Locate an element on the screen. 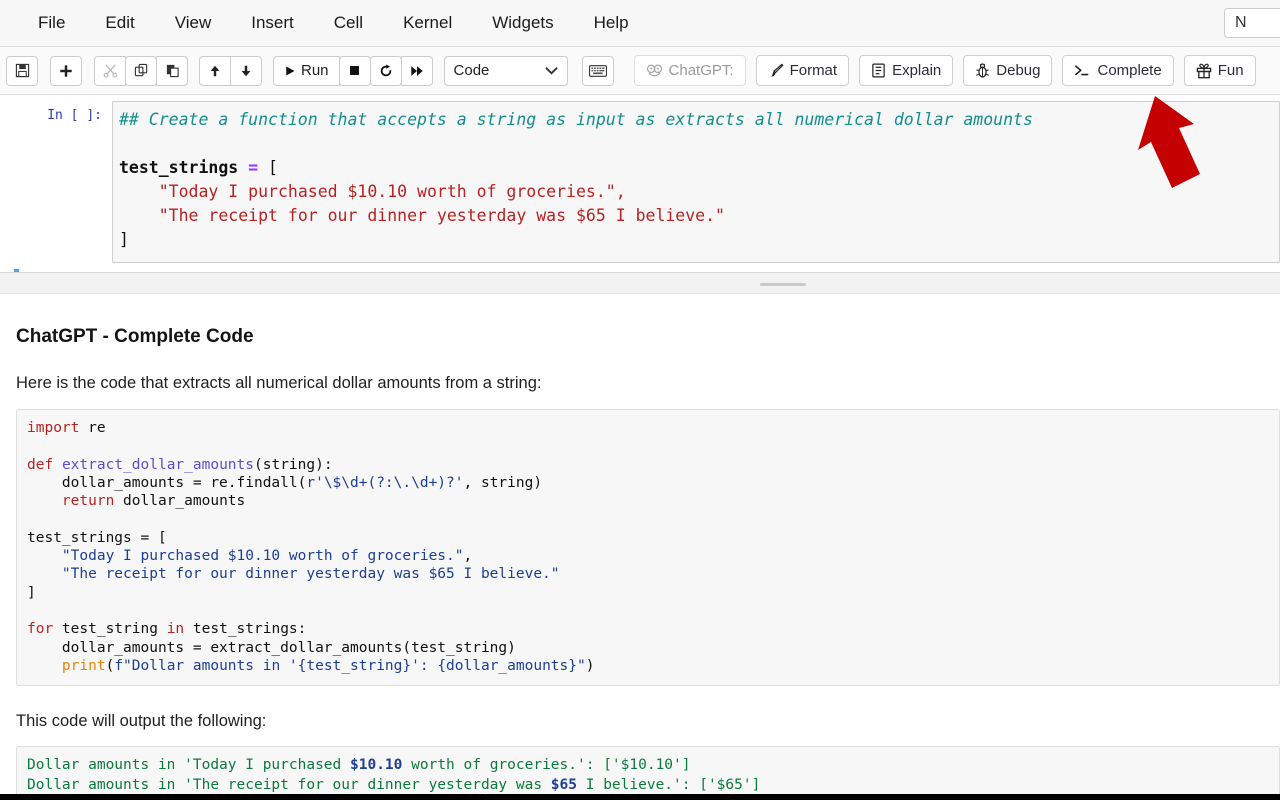 Image resolution: width=1280 pixels, height=800 pixels. splitter-grip is located at coordinates (783, 284).